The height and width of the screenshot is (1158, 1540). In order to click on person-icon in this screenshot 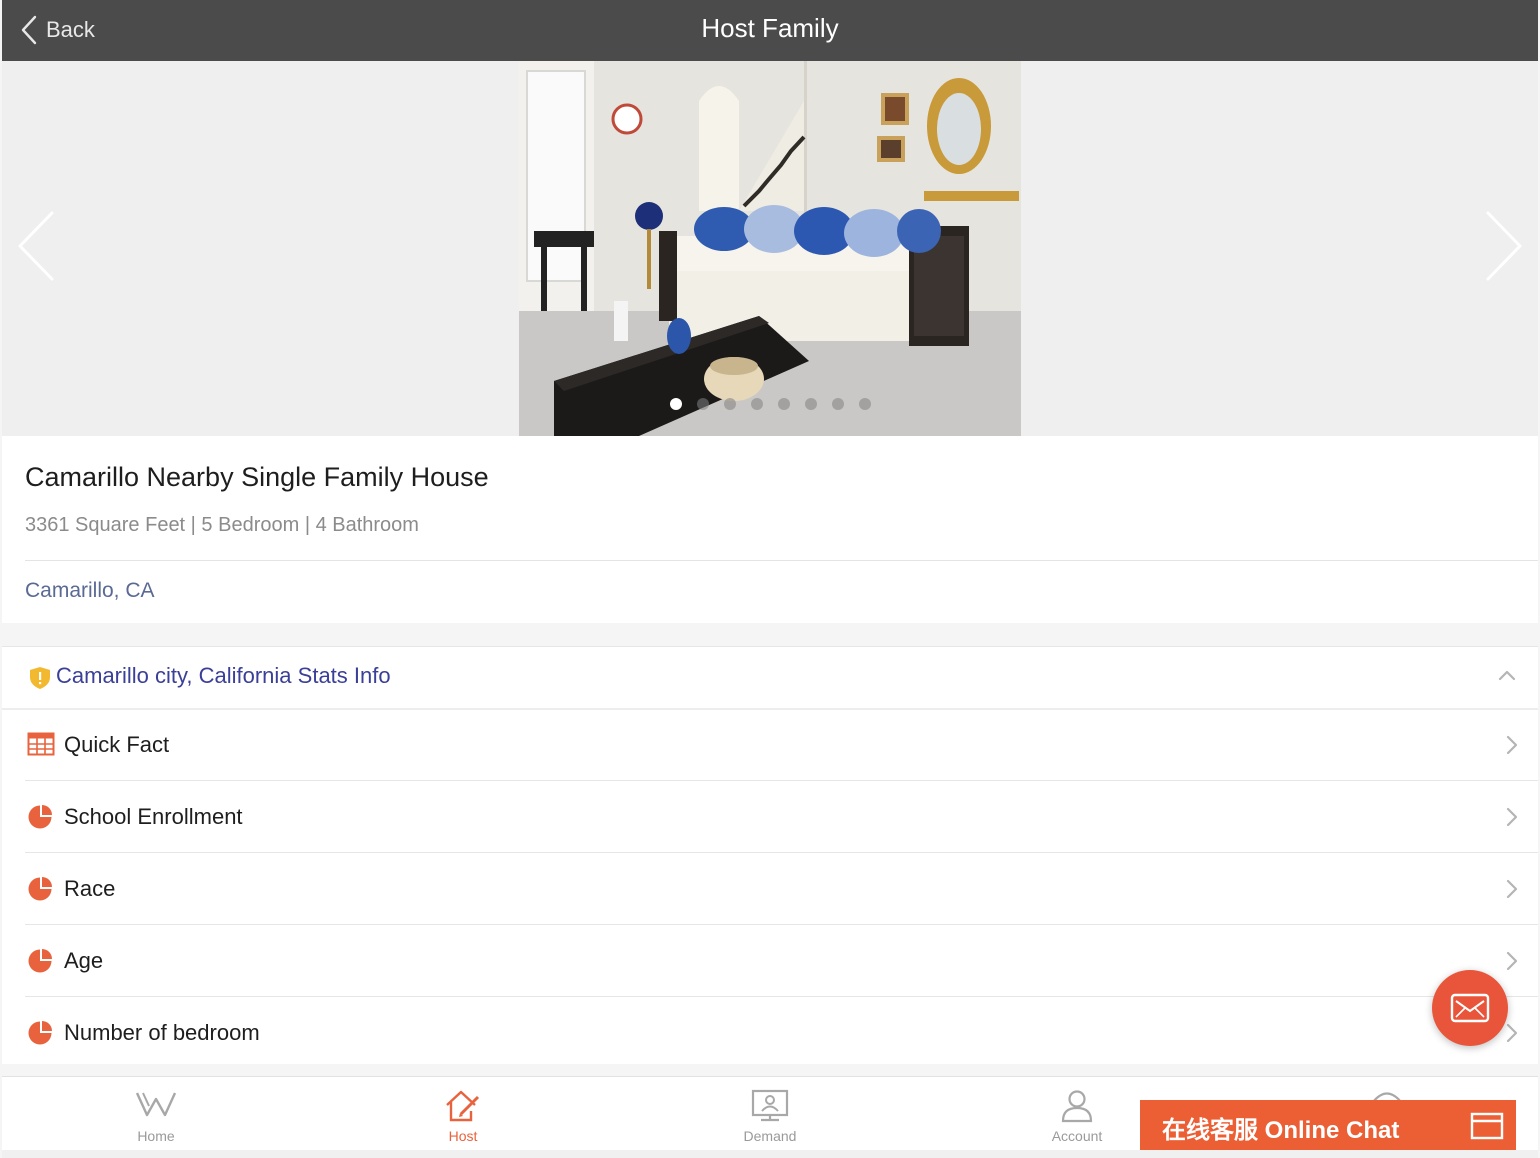, I will do `click(1077, 1106)`.